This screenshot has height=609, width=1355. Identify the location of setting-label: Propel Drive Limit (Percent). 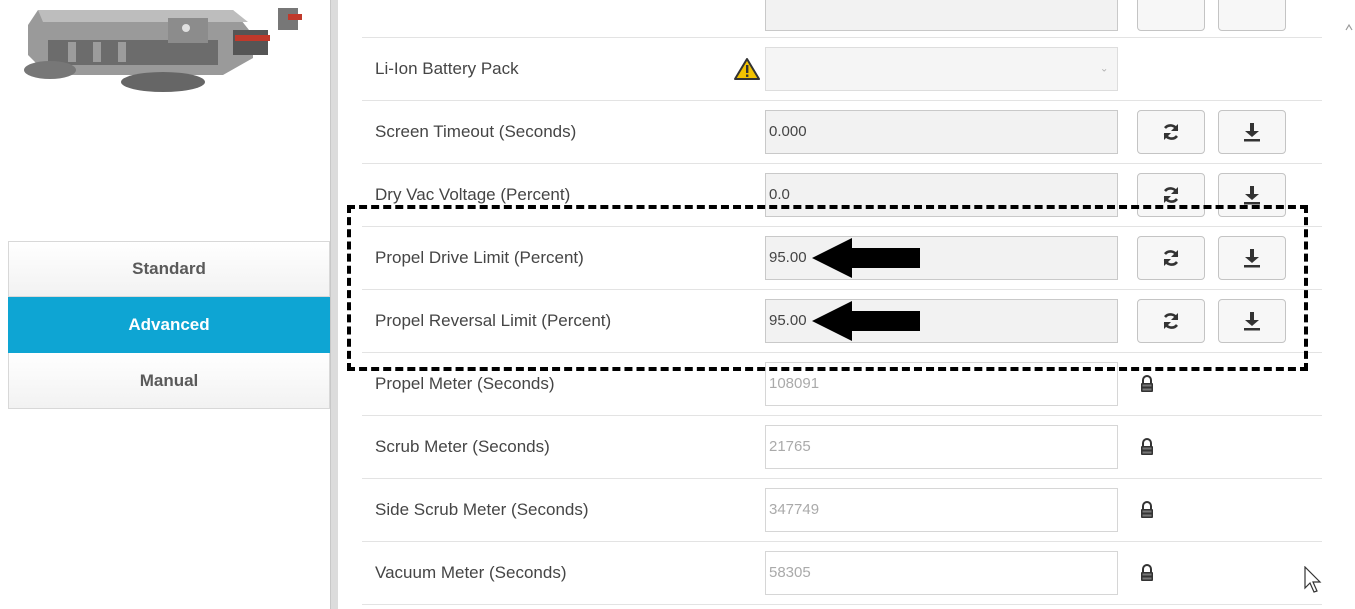
(479, 257).